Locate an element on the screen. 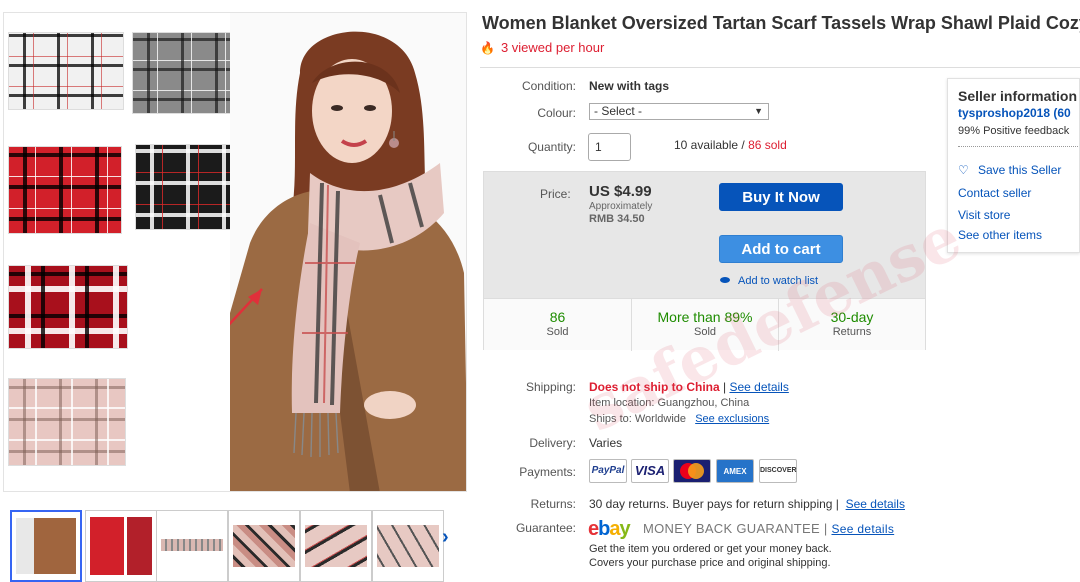 The image size is (1080, 582). paypal-logo: PayPal is located at coordinates (608, 471).